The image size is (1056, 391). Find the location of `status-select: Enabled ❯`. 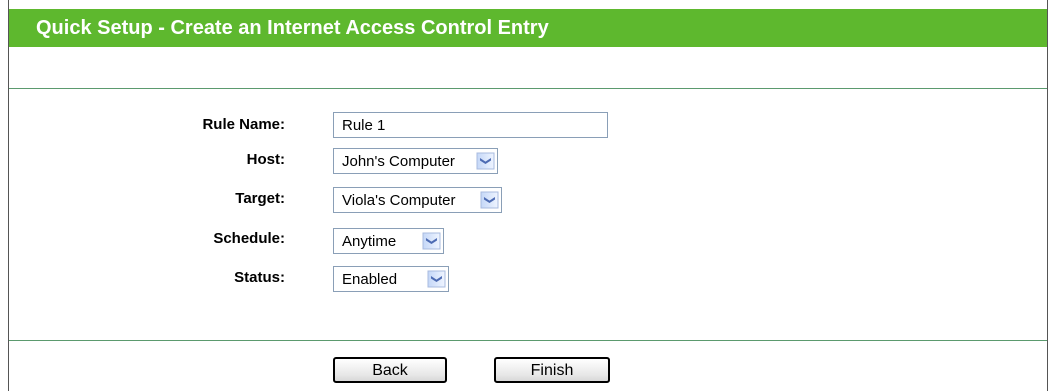

status-select: Enabled ❯ is located at coordinates (391, 279).